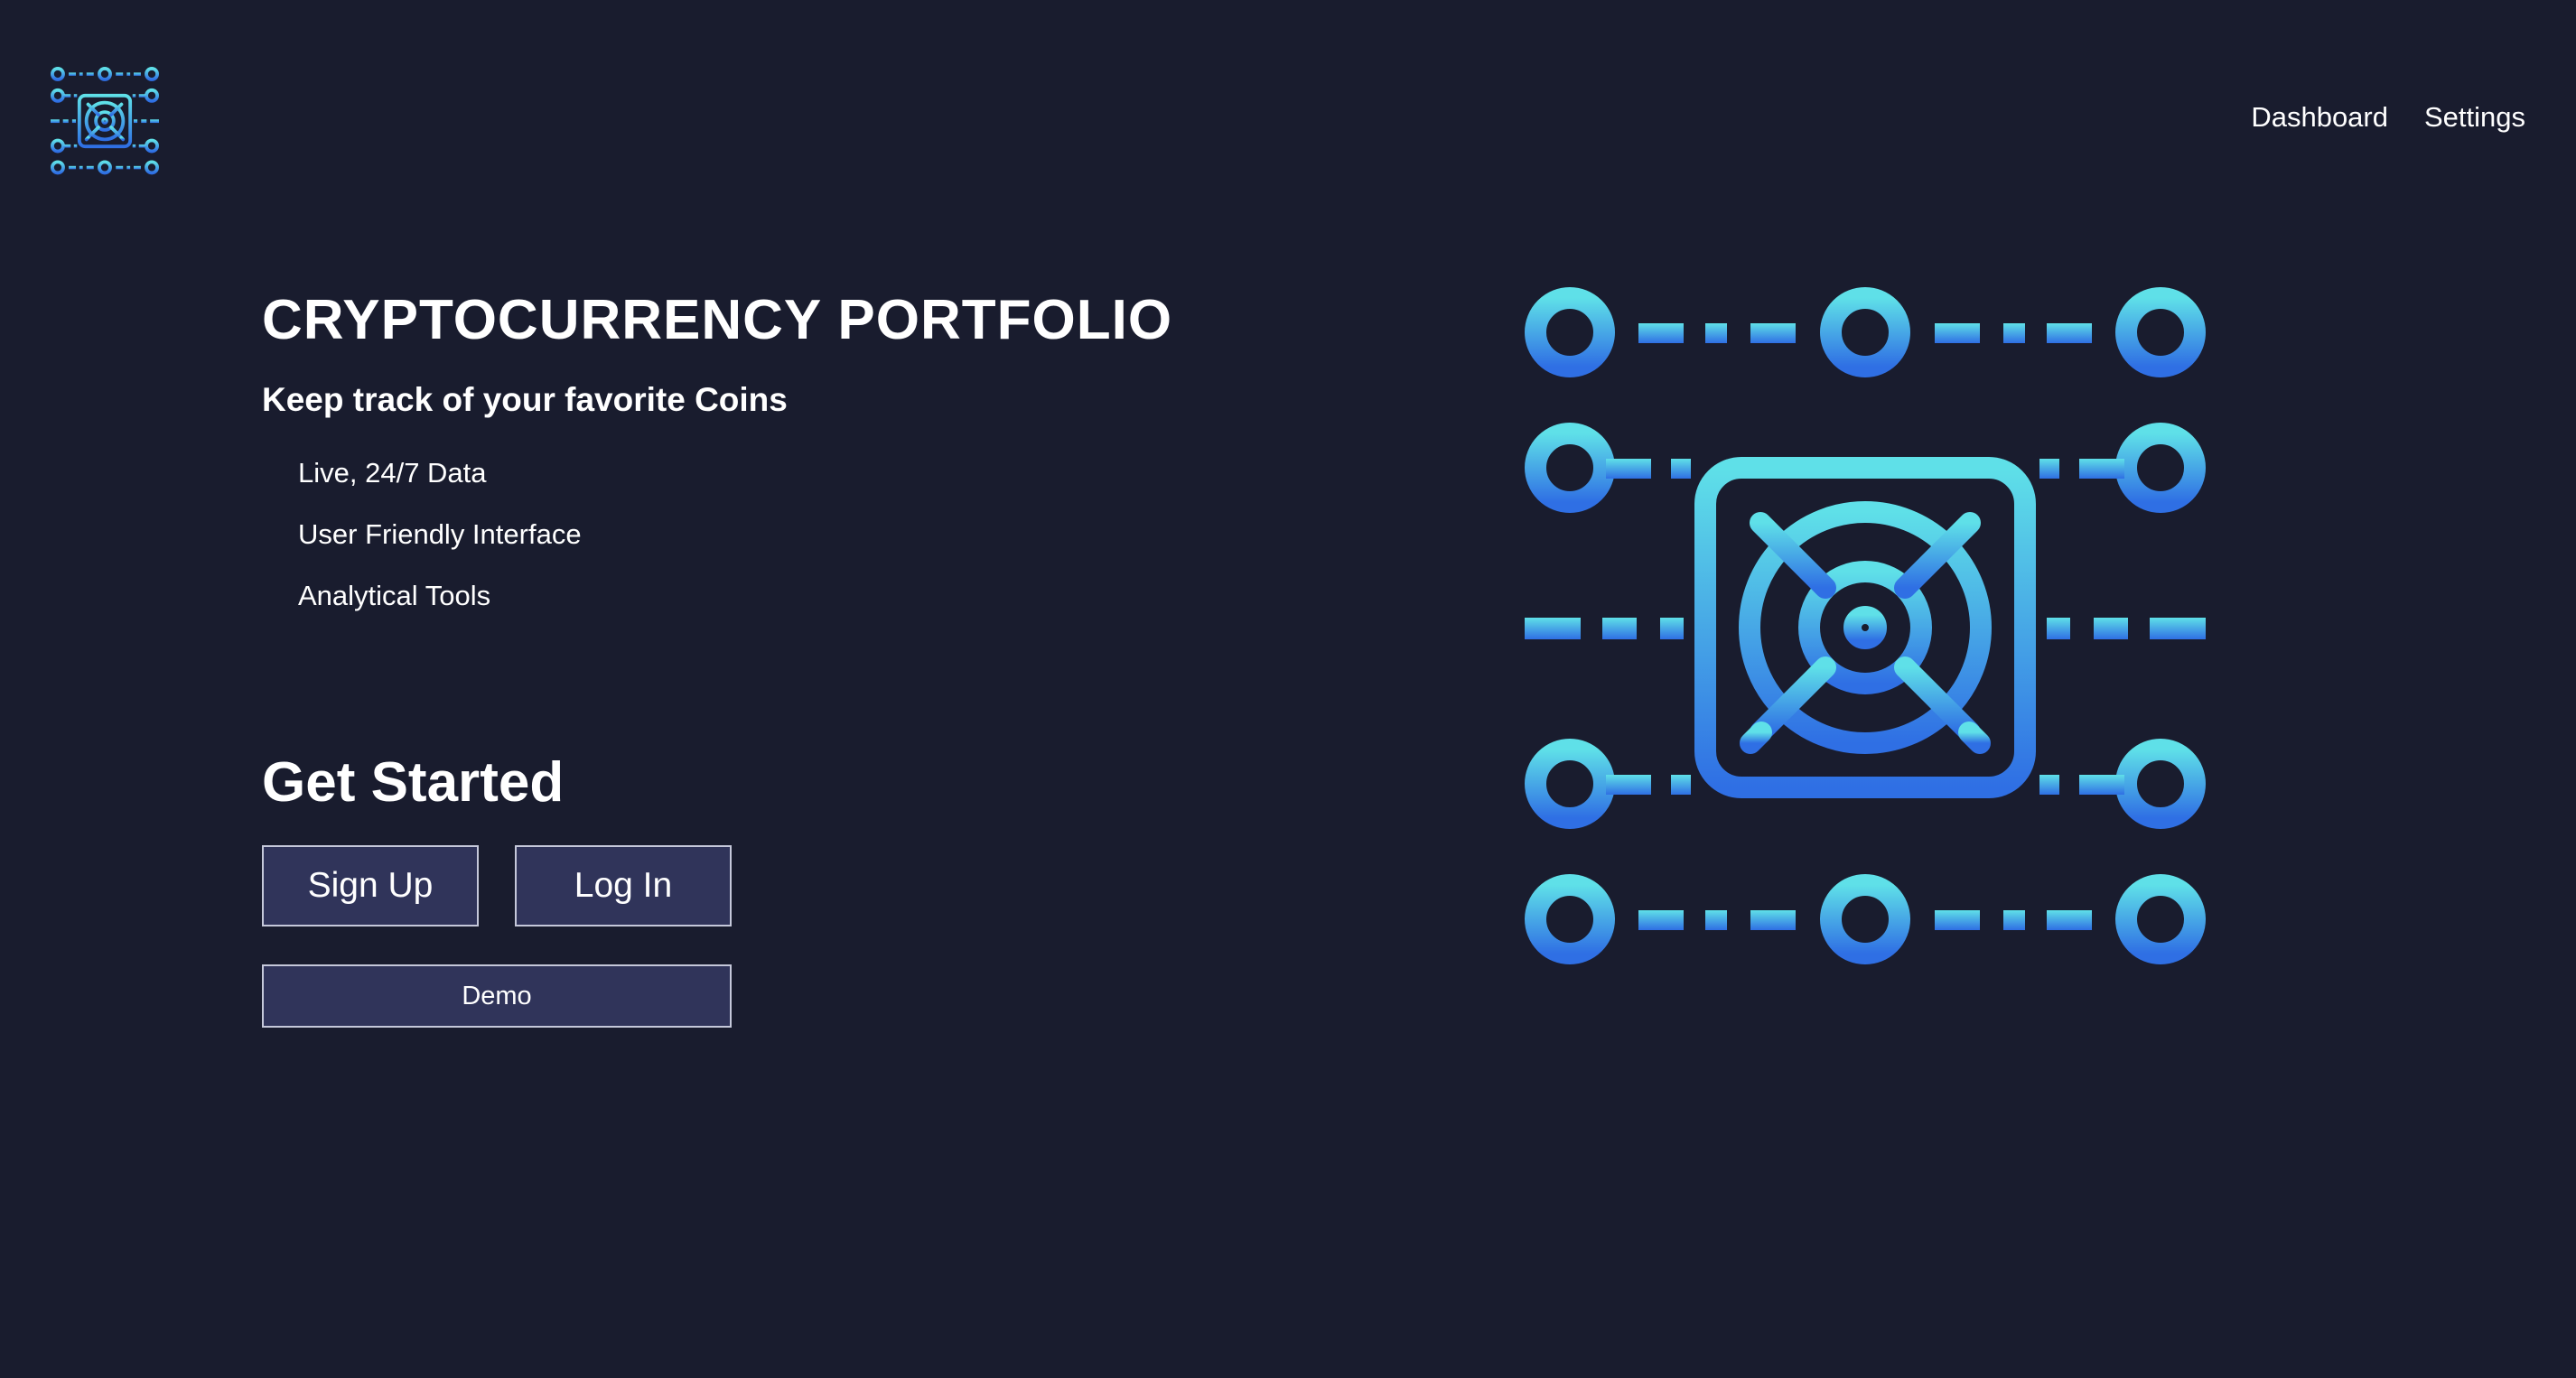 This screenshot has width=2576, height=1378. What do you see at coordinates (370, 885) in the screenshot?
I see `sign-up-button: Sign Up` at bounding box center [370, 885].